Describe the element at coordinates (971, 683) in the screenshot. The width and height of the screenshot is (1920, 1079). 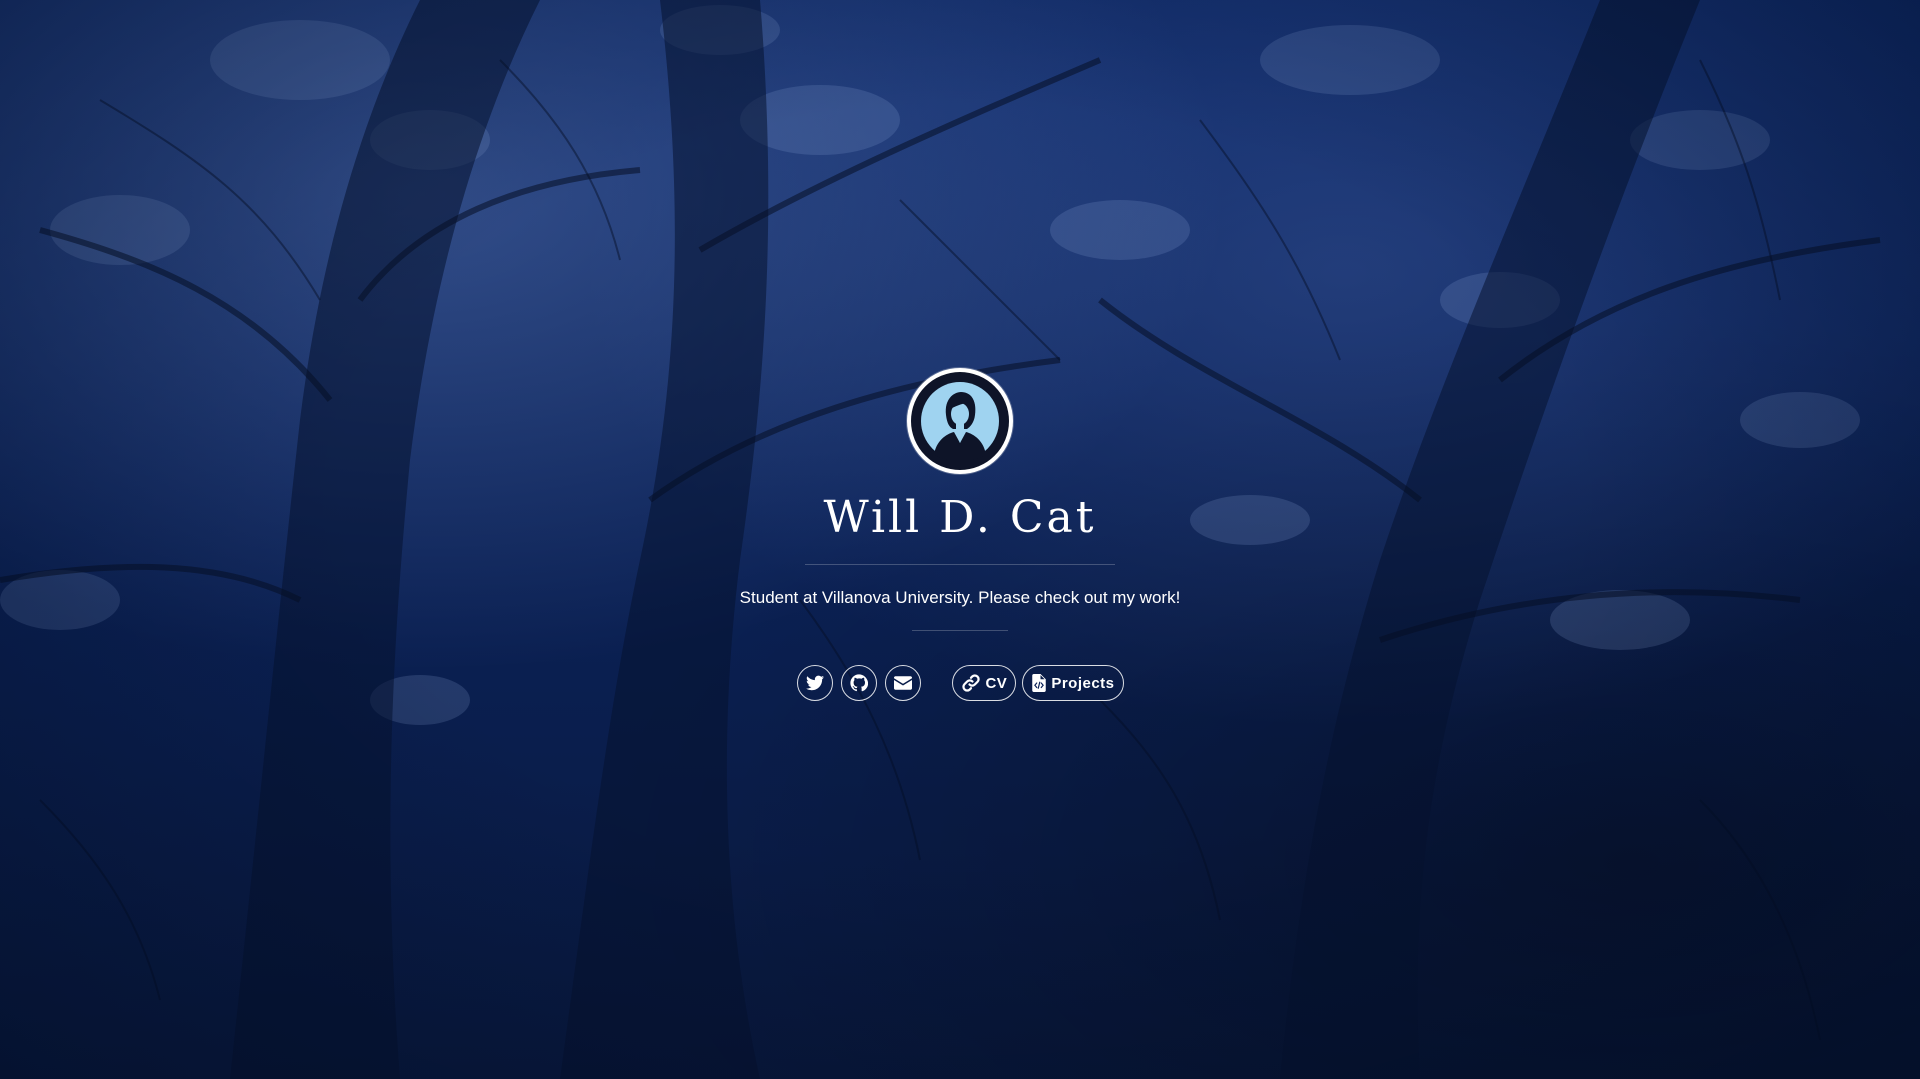
I see `link-icon` at that location.